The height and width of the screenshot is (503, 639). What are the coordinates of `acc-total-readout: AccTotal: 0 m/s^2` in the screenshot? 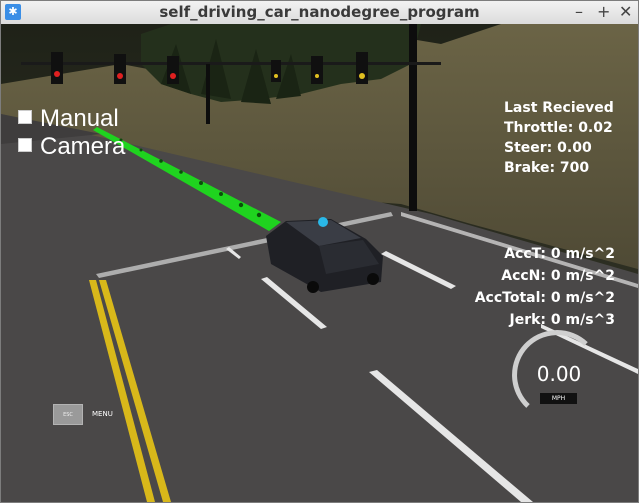 It's located at (544, 298).